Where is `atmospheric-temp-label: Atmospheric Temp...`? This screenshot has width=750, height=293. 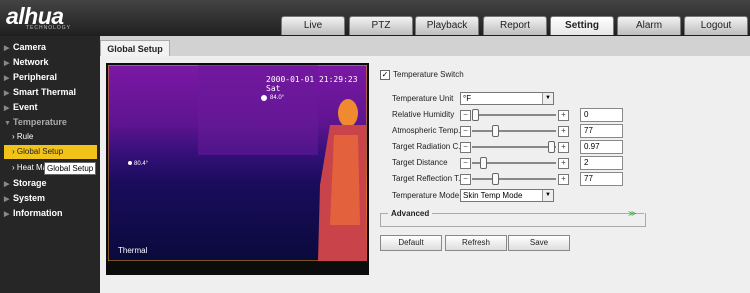 atmospheric-temp-label: Atmospheric Temp... is located at coordinates (428, 130).